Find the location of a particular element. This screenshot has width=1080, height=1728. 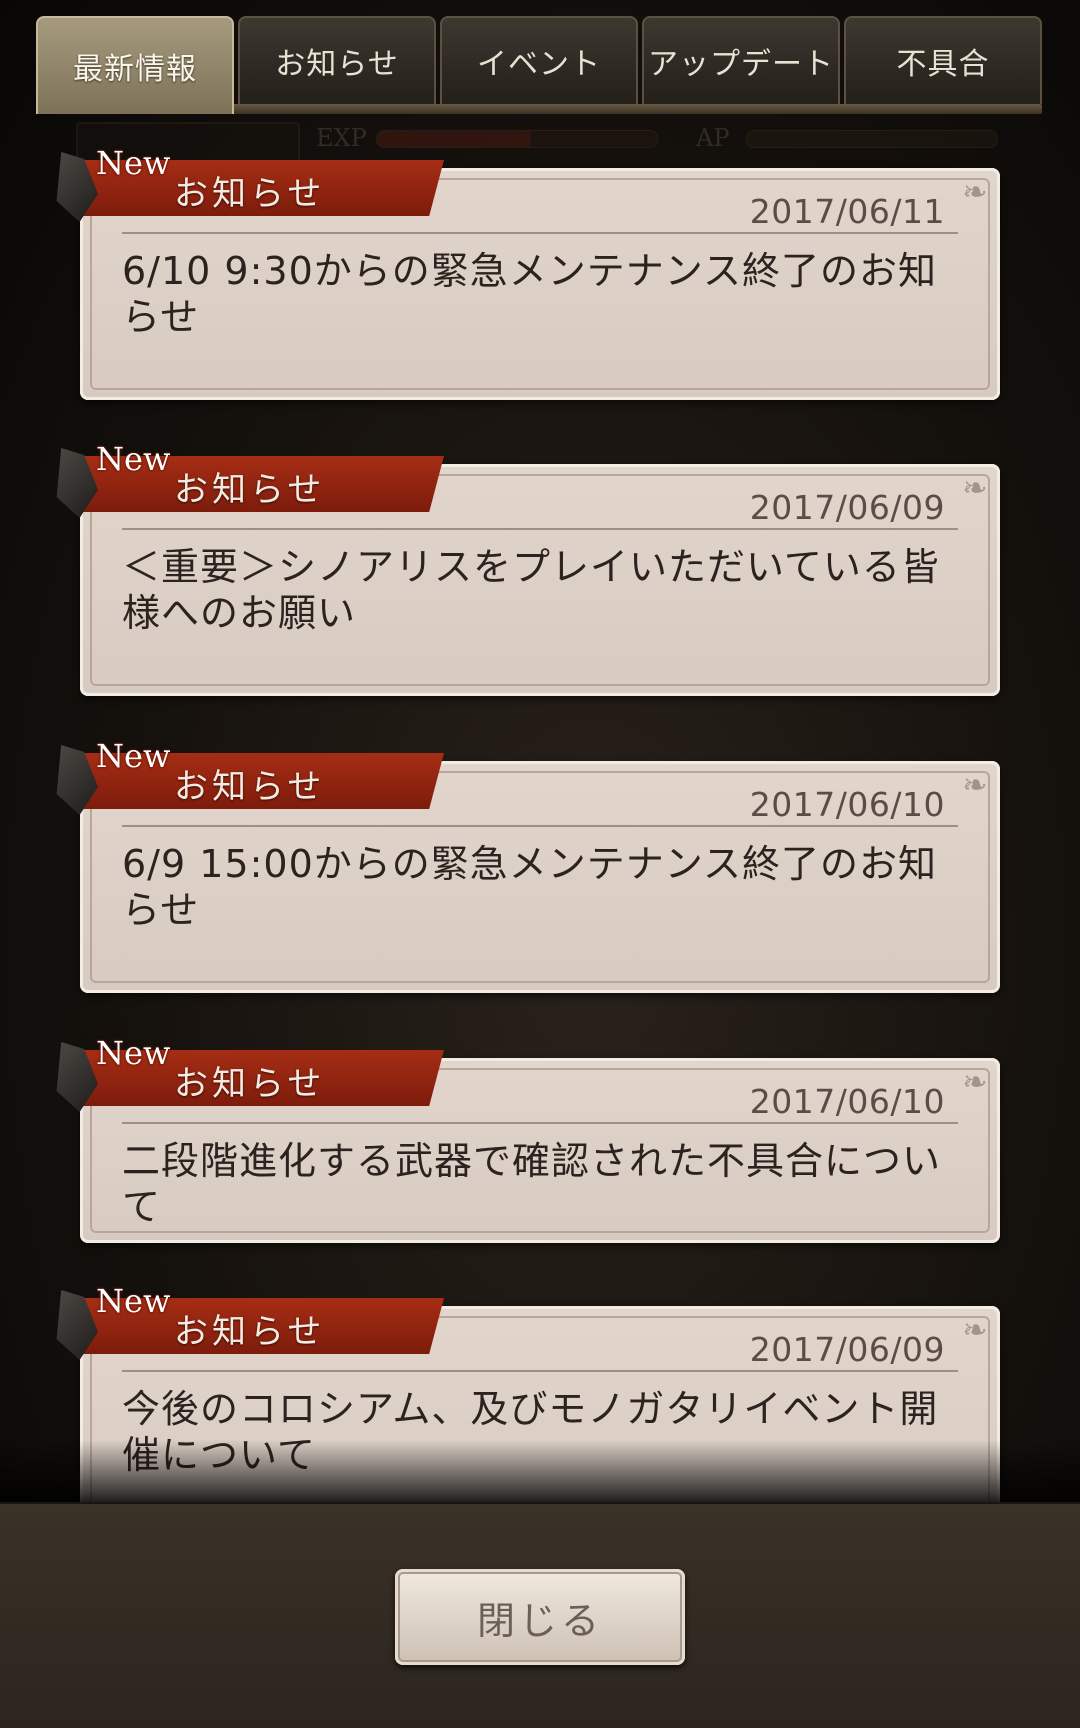

tab-bar: 最新情報 お知らせ イベント アップデート 不具合 is located at coordinates (539, 65).